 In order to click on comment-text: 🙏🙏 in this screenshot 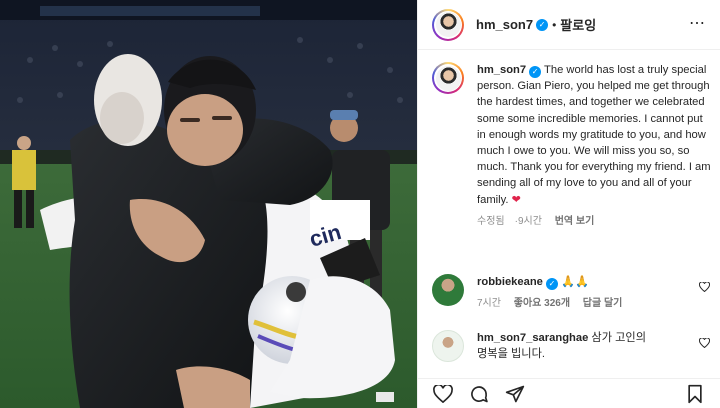, I will do `click(575, 282)`.